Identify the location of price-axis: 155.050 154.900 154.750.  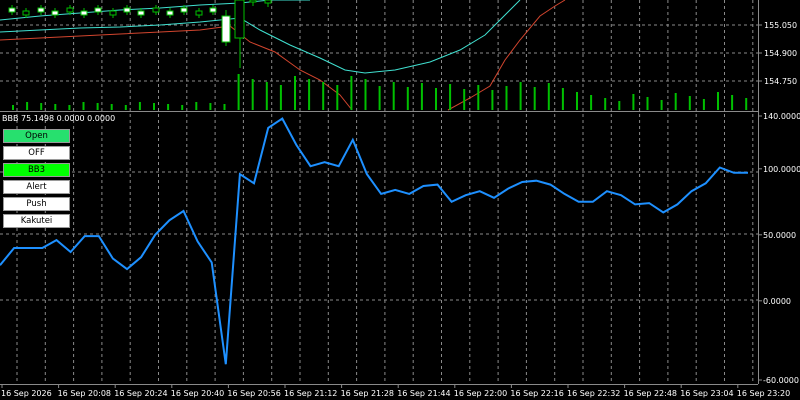
(777, 53).